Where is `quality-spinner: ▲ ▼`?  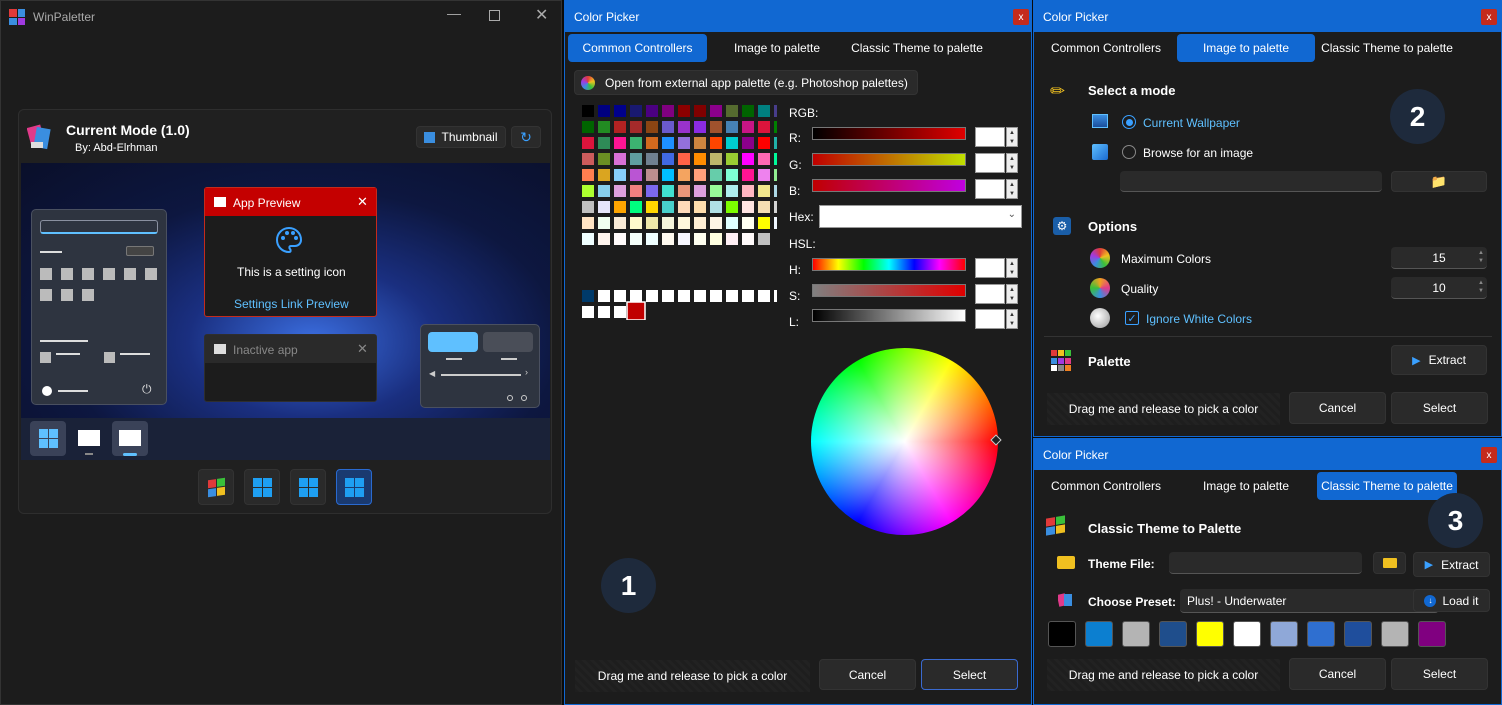 quality-spinner: ▲ ▼ is located at coordinates (1481, 287).